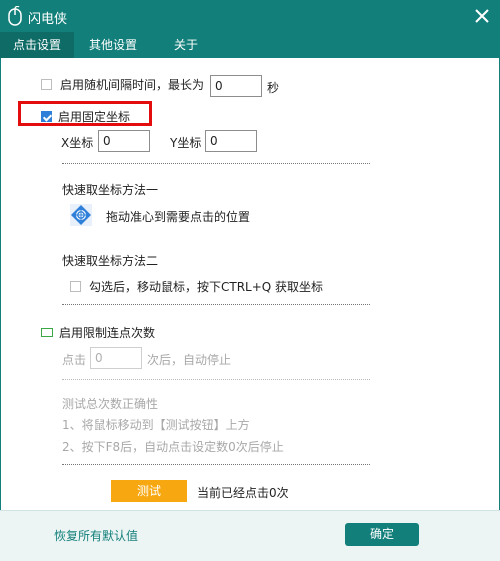  What do you see at coordinates (110, 261) in the screenshot?
I see `method2-title: 快速取坐标方法二` at bounding box center [110, 261].